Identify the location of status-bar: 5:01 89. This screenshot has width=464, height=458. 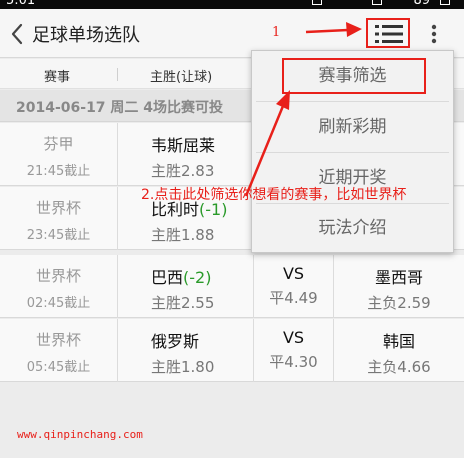
(232, 4).